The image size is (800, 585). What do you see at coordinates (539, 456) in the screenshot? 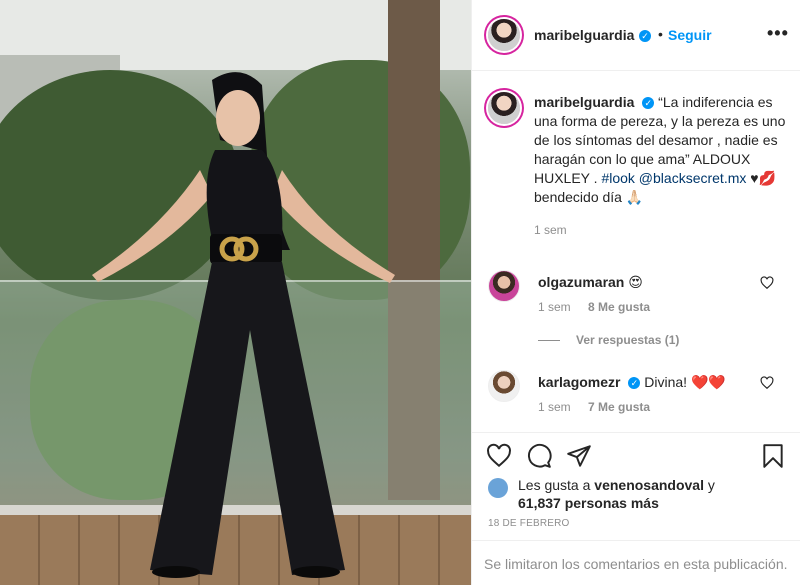
I see `comment-bubble-icon` at bounding box center [539, 456].